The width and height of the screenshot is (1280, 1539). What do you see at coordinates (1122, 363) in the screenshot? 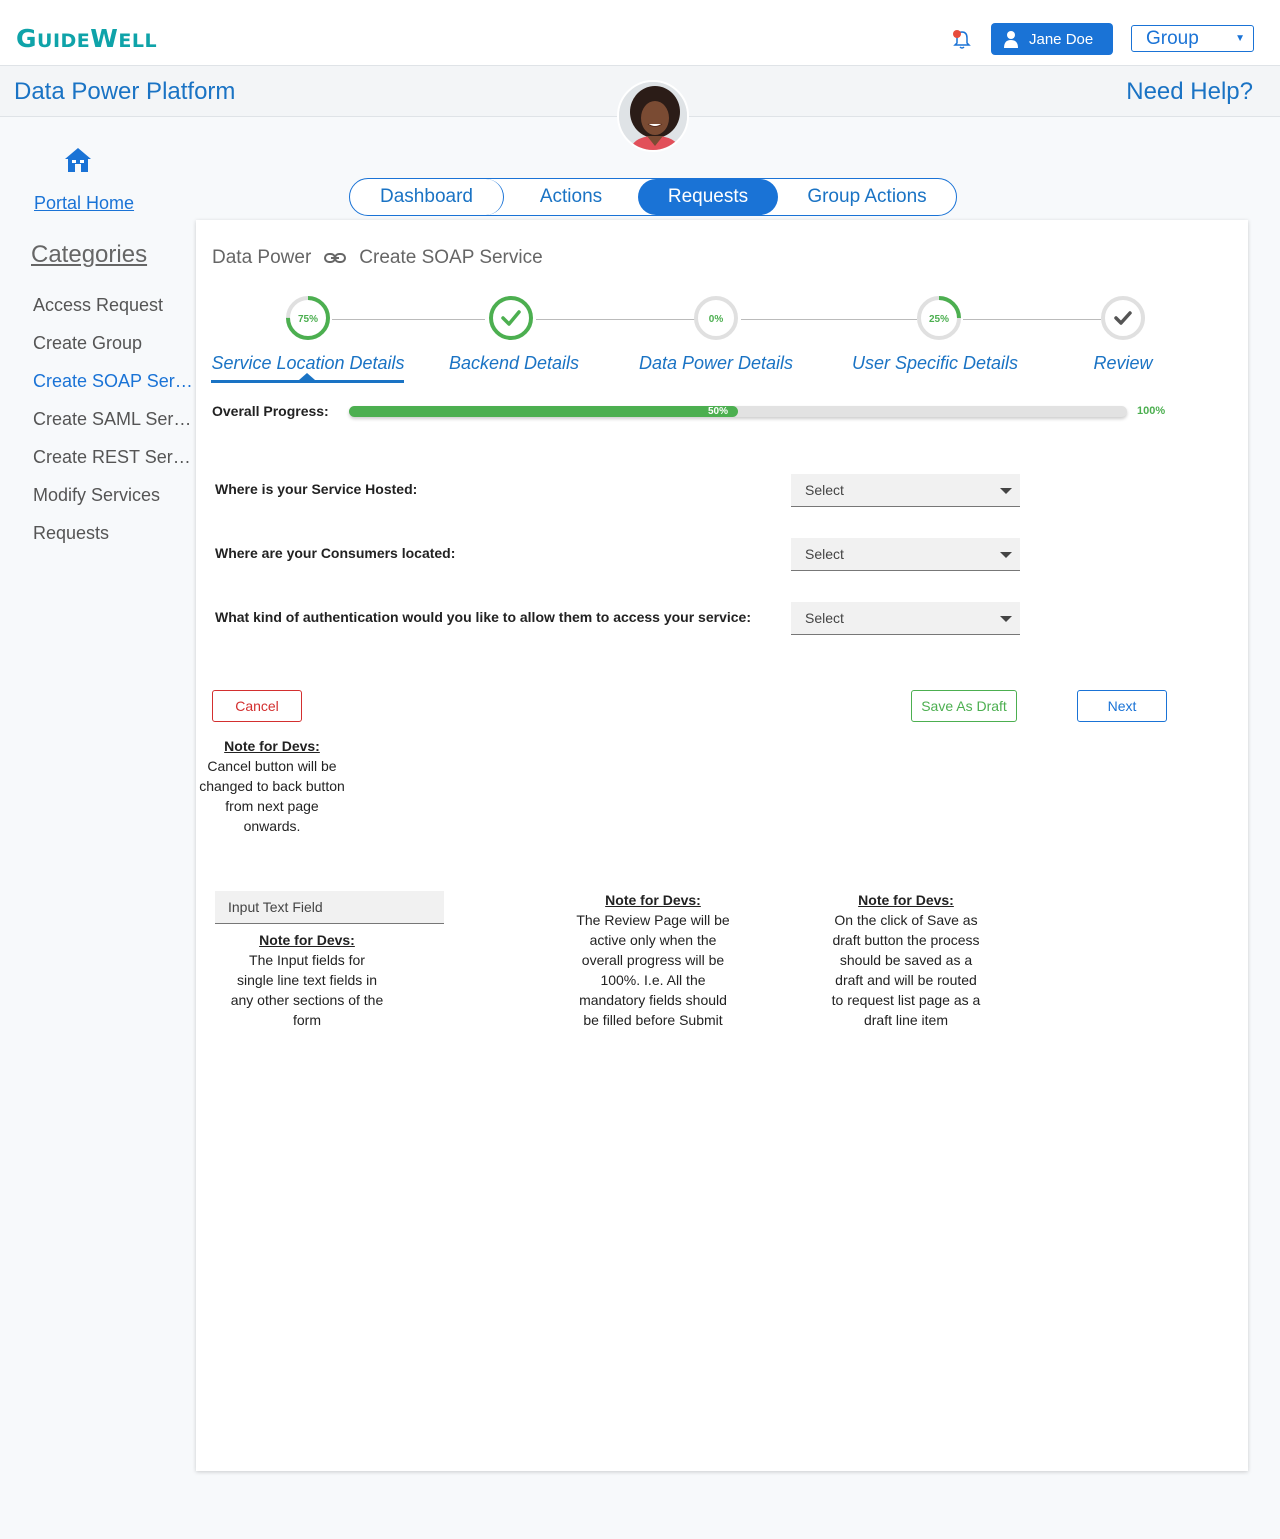
I see `step-label-review: Review` at bounding box center [1122, 363].